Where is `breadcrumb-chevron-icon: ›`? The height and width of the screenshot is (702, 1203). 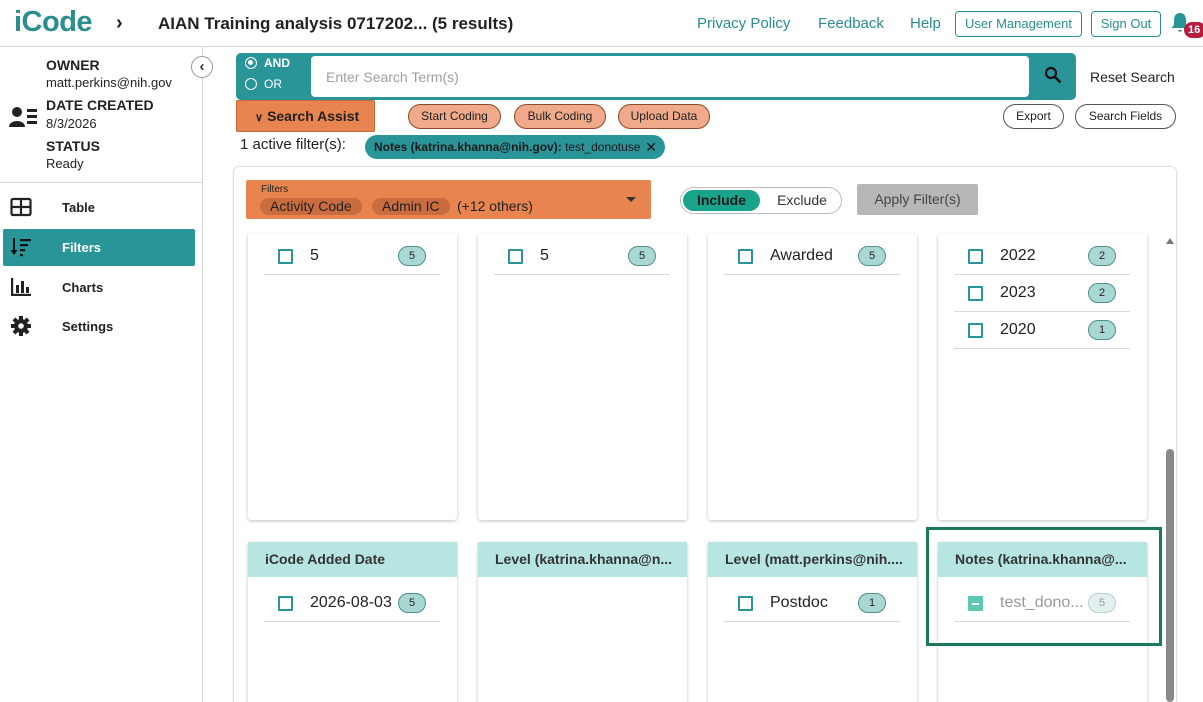
breadcrumb-chevron-icon: › is located at coordinates (119, 23).